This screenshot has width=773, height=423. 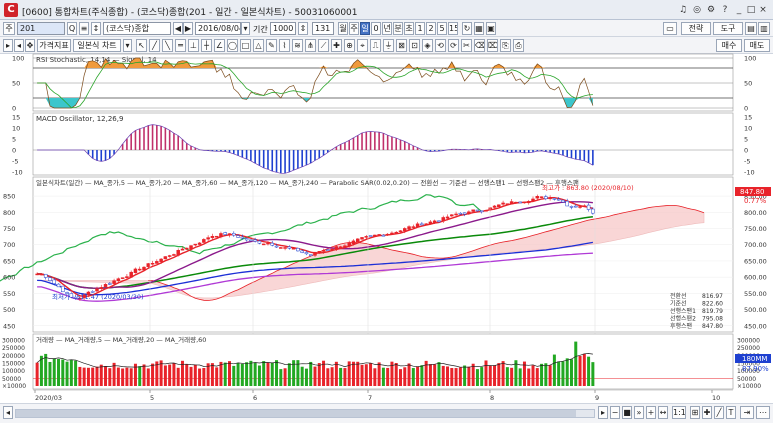 What do you see at coordinates (711, 10) in the screenshot?
I see `settings-icon: ⚙` at bounding box center [711, 10].